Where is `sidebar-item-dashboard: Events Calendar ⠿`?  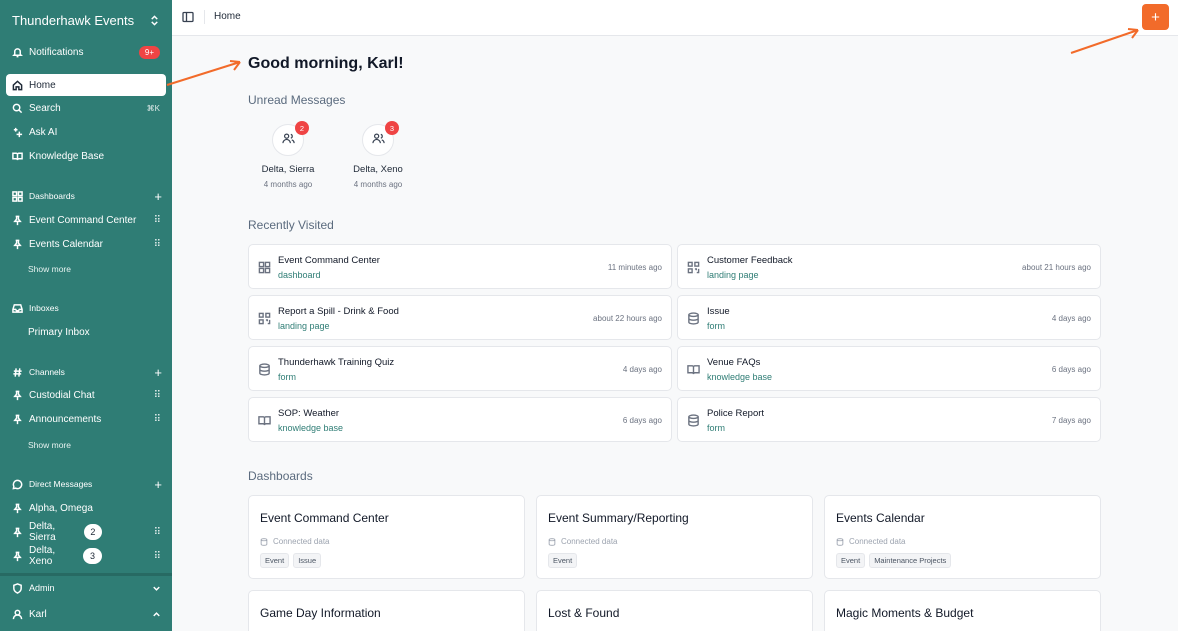 sidebar-item-dashboard: Events Calendar ⠿ is located at coordinates (86, 244).